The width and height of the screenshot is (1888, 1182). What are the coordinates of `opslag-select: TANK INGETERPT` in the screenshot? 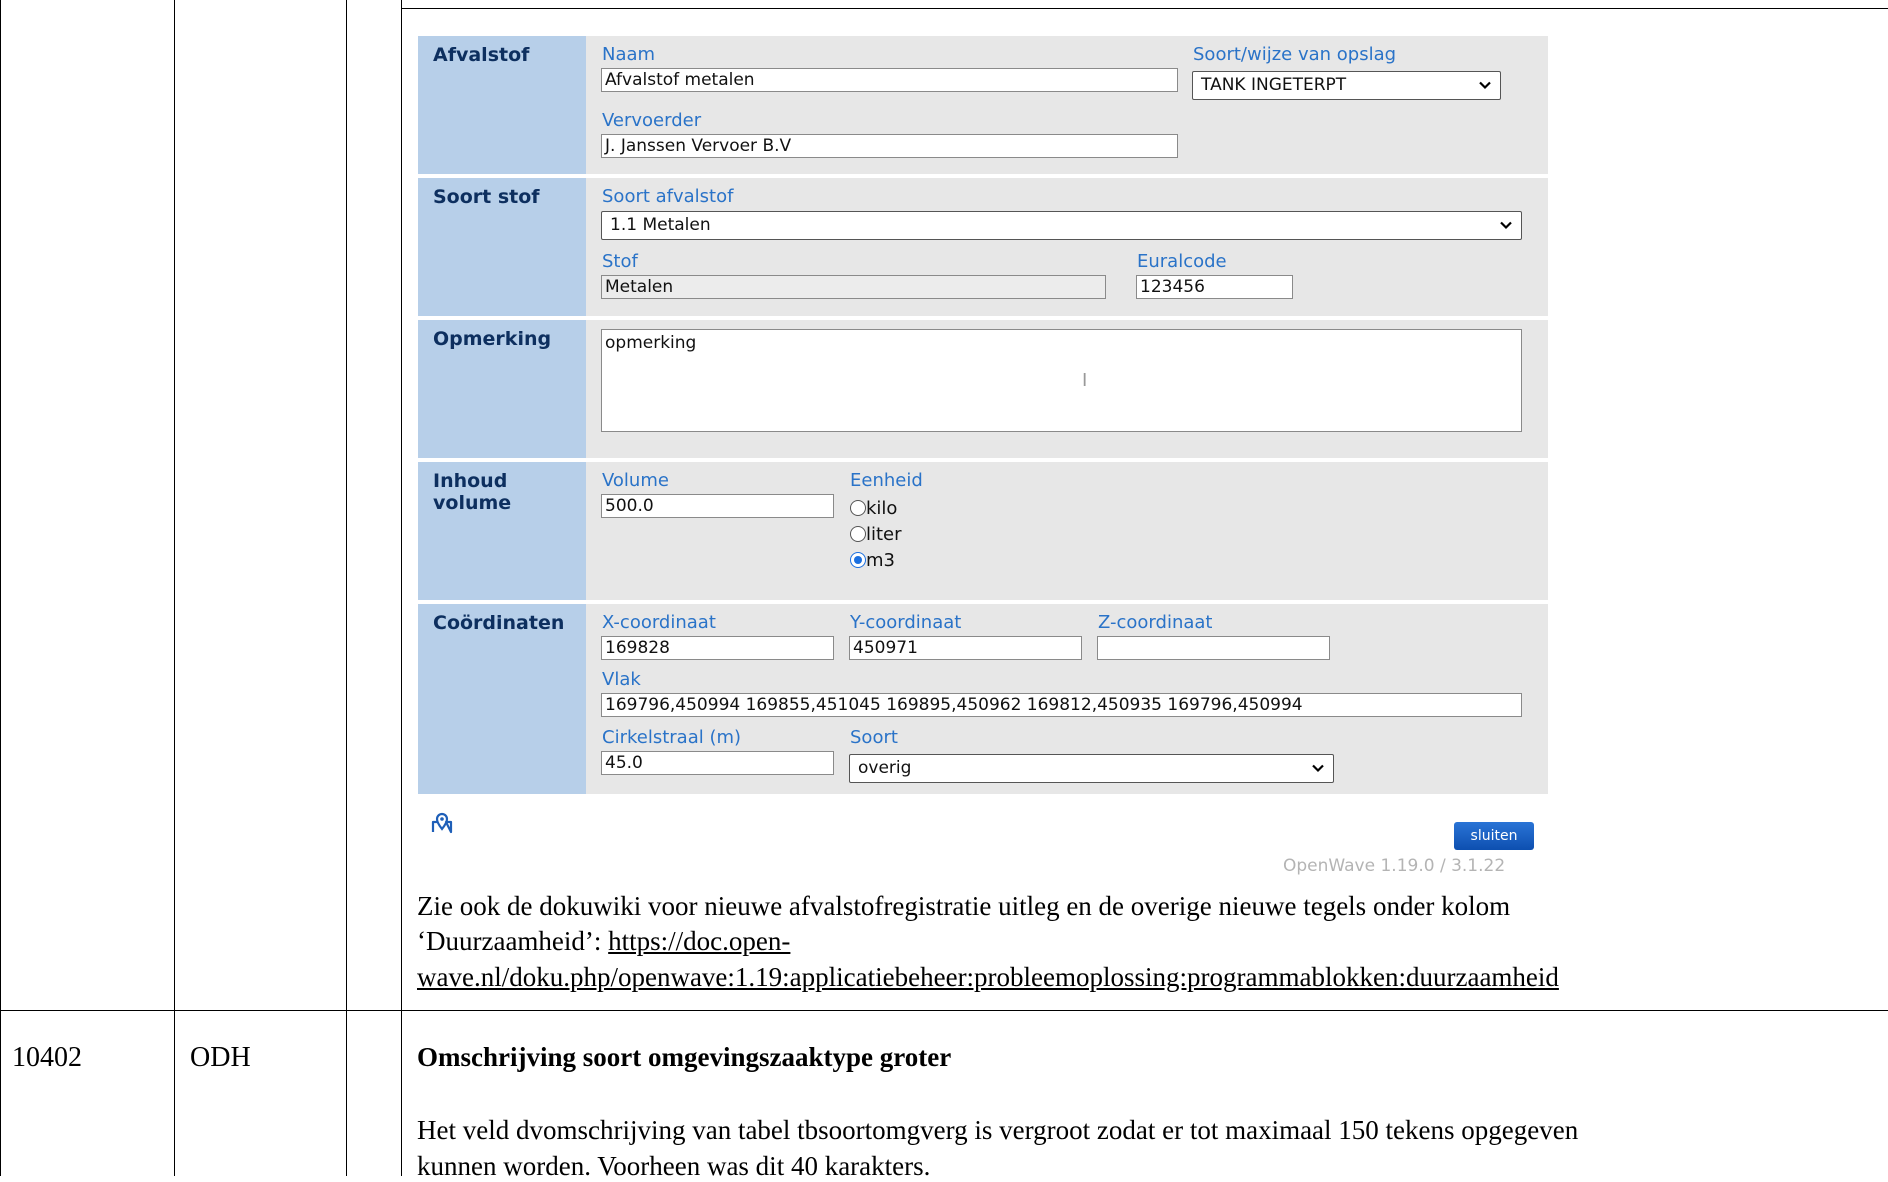 It's located at (1346, 85).